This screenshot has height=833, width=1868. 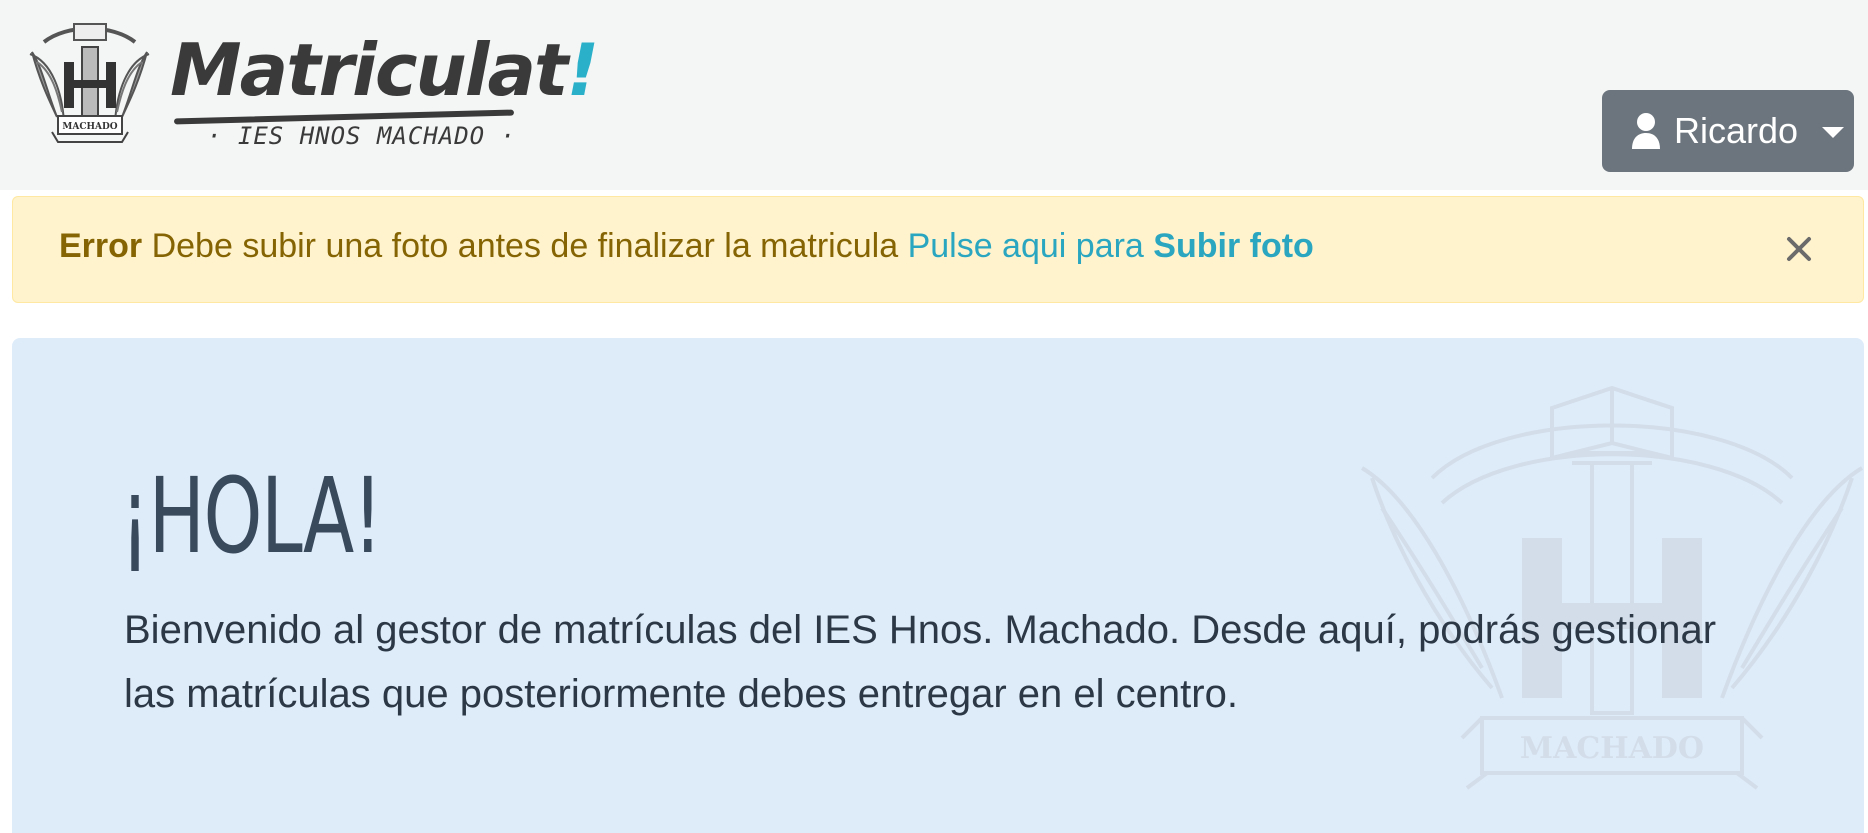 I want to click on alert-title: Error, so click(x=101, y=246).